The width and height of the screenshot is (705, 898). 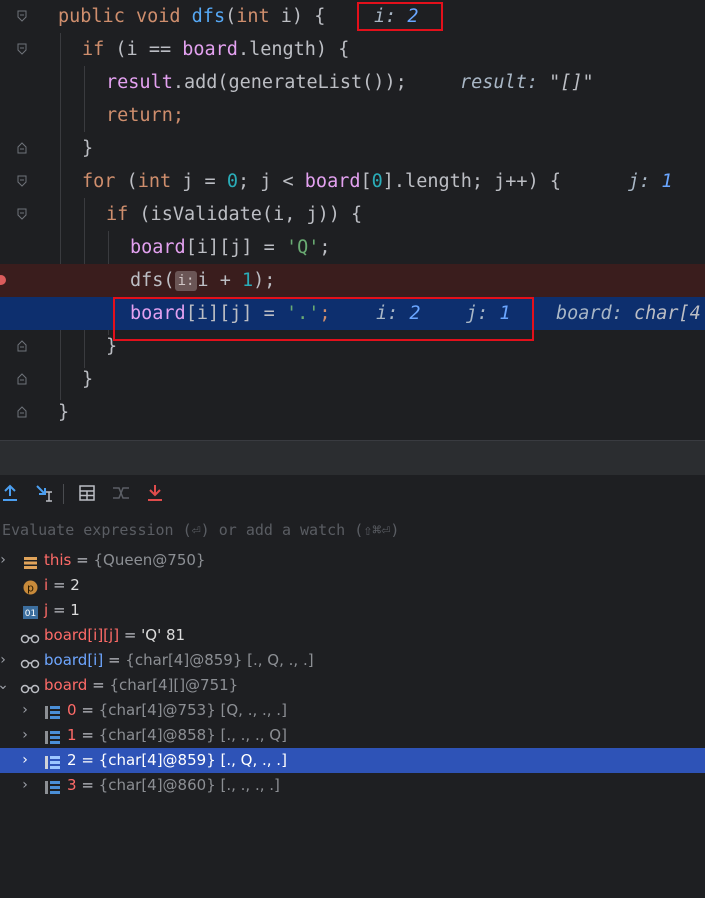 I want to click on code-line-13: }, so click(x=352, y=412).